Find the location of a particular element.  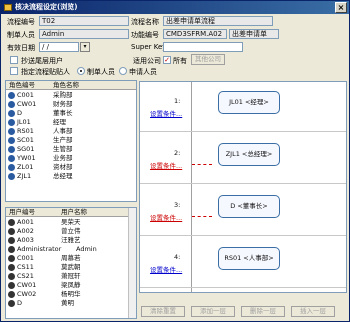

user-row: A001 吴荣天 is located at coordinates (71, 222).